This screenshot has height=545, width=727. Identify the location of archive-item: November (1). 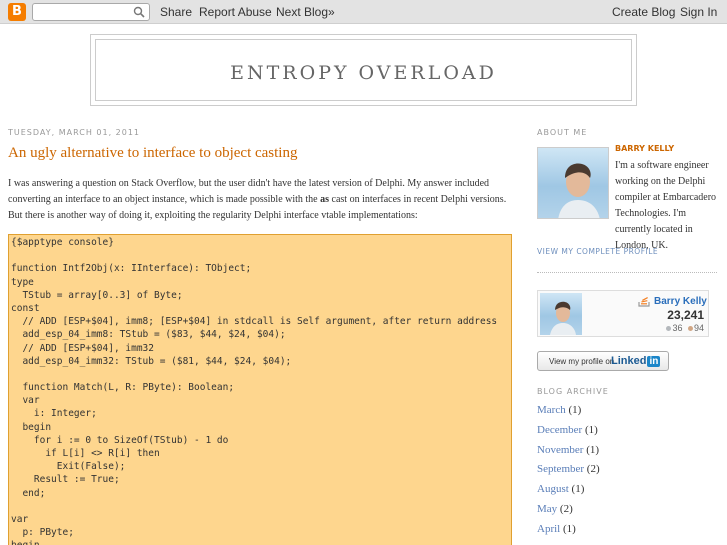
(568, 450).